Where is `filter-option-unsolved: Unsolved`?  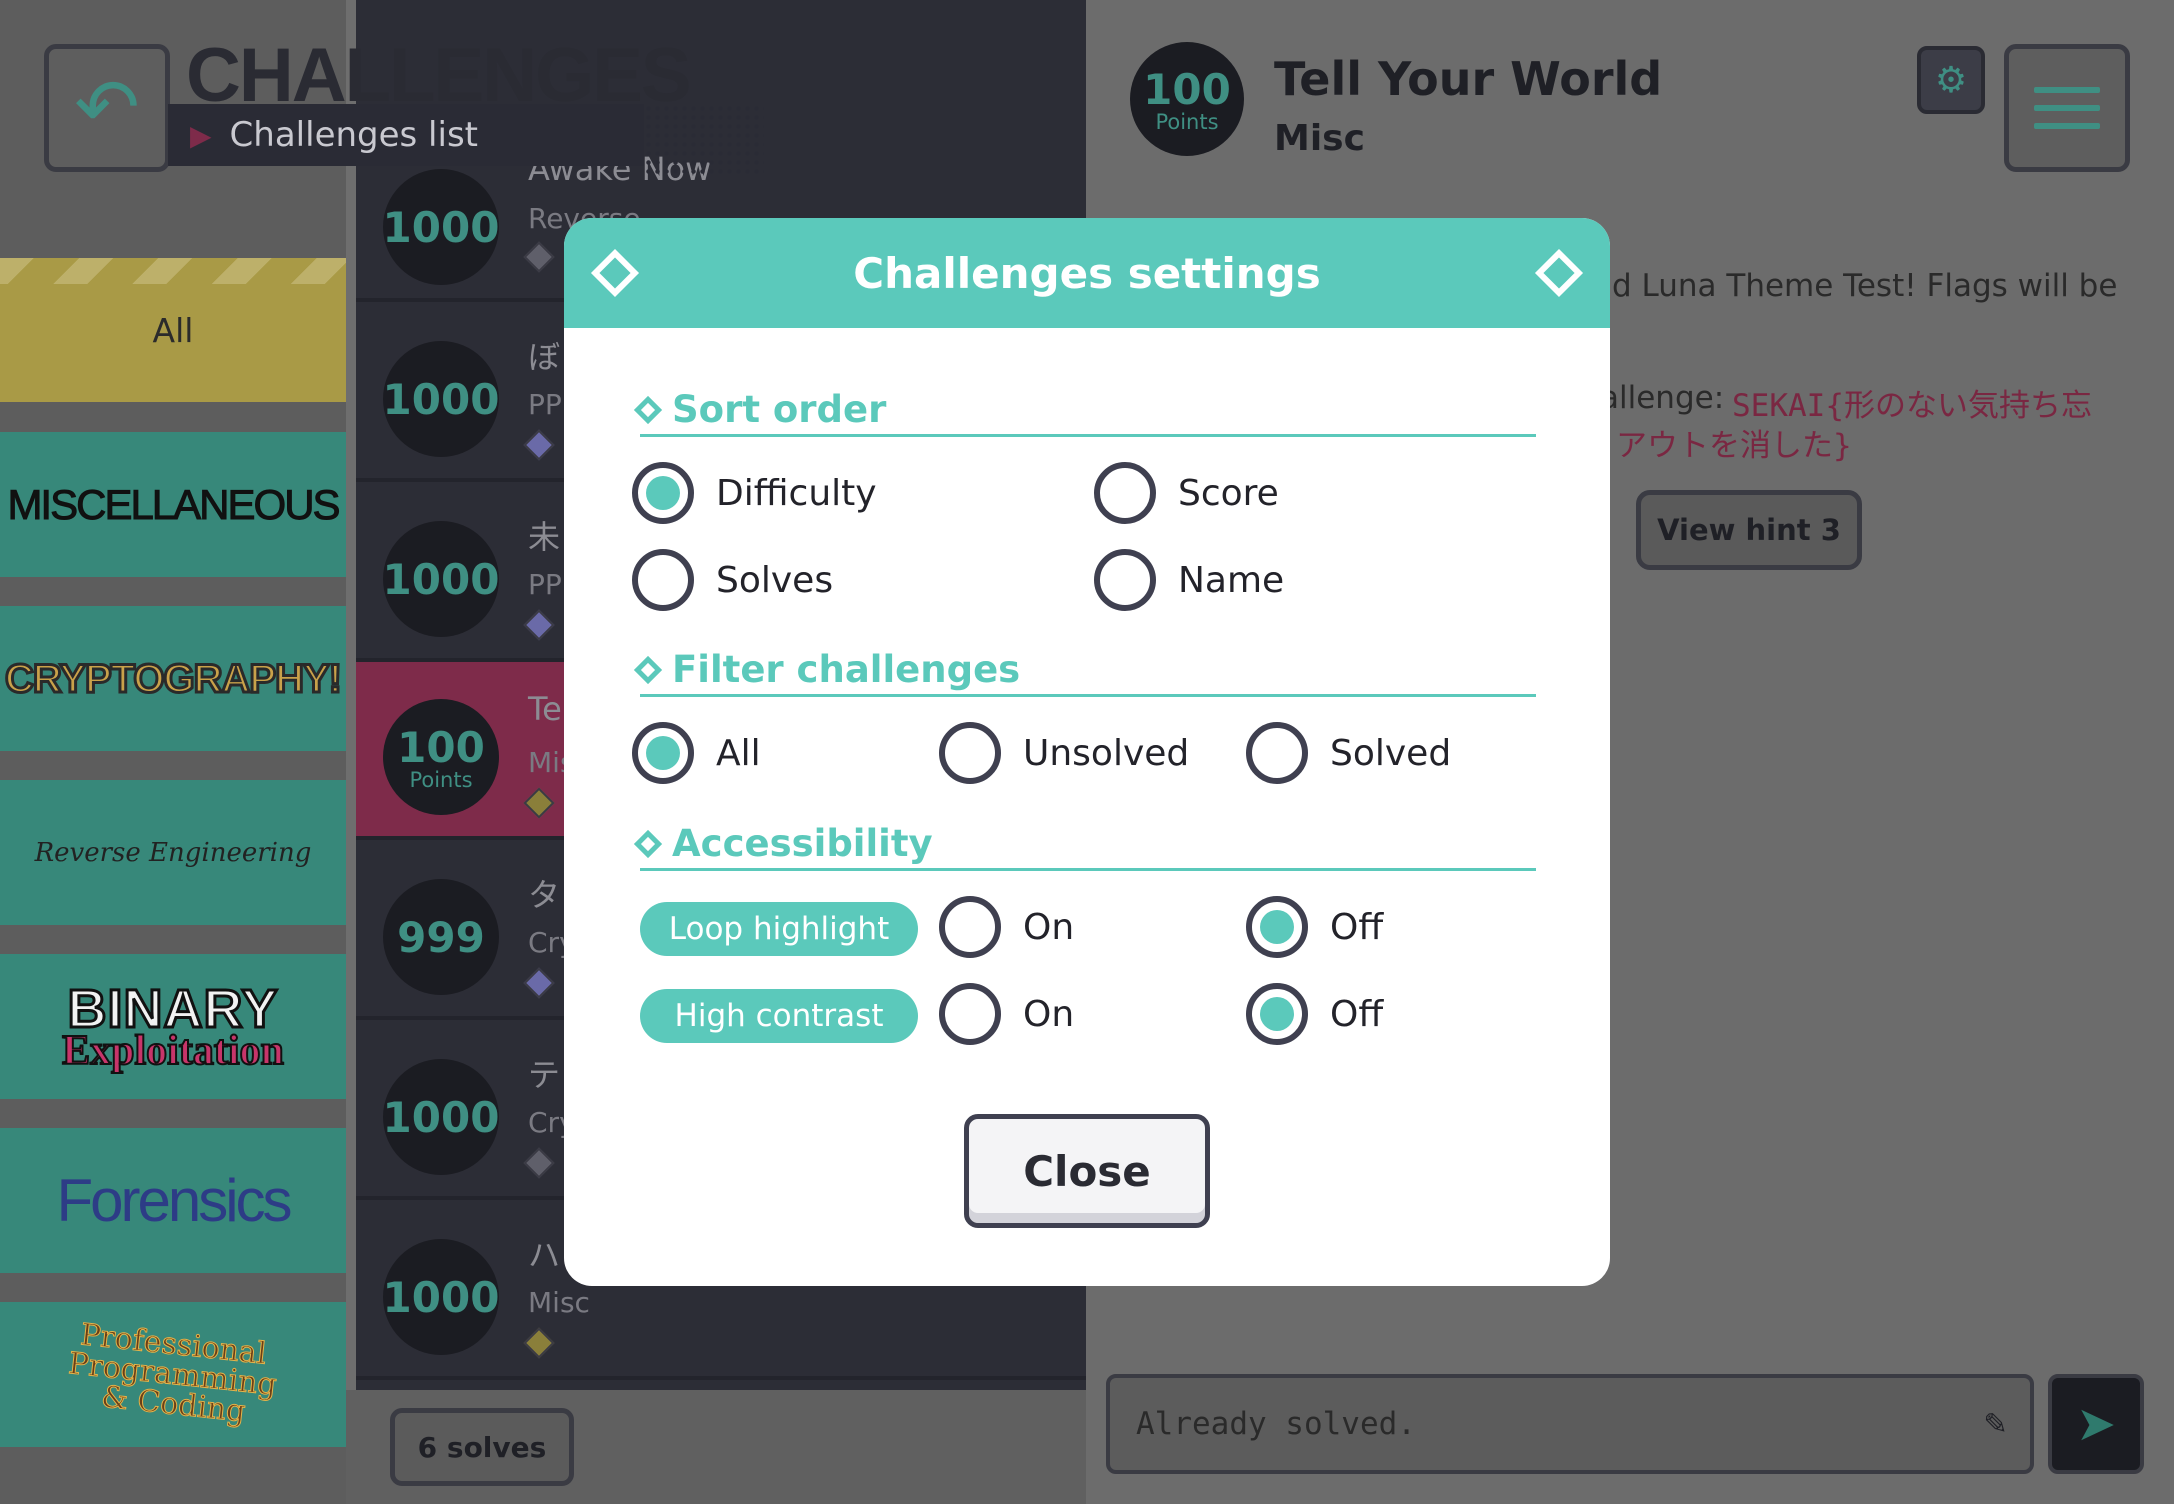
filter-option-unsolved: Unsolved is located at coordinates (1064, 753).